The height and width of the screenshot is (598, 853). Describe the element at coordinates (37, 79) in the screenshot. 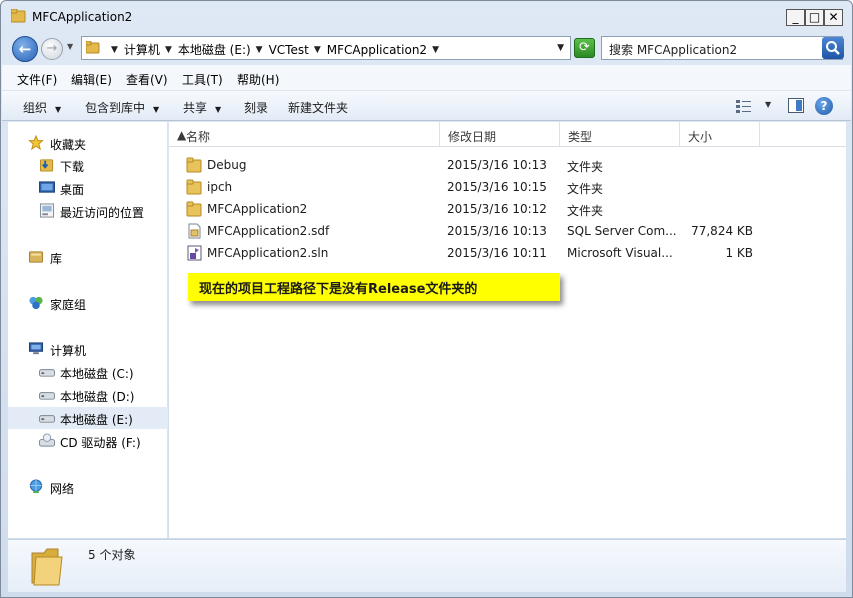

I see `menu-file: 文件(F)` at that location.